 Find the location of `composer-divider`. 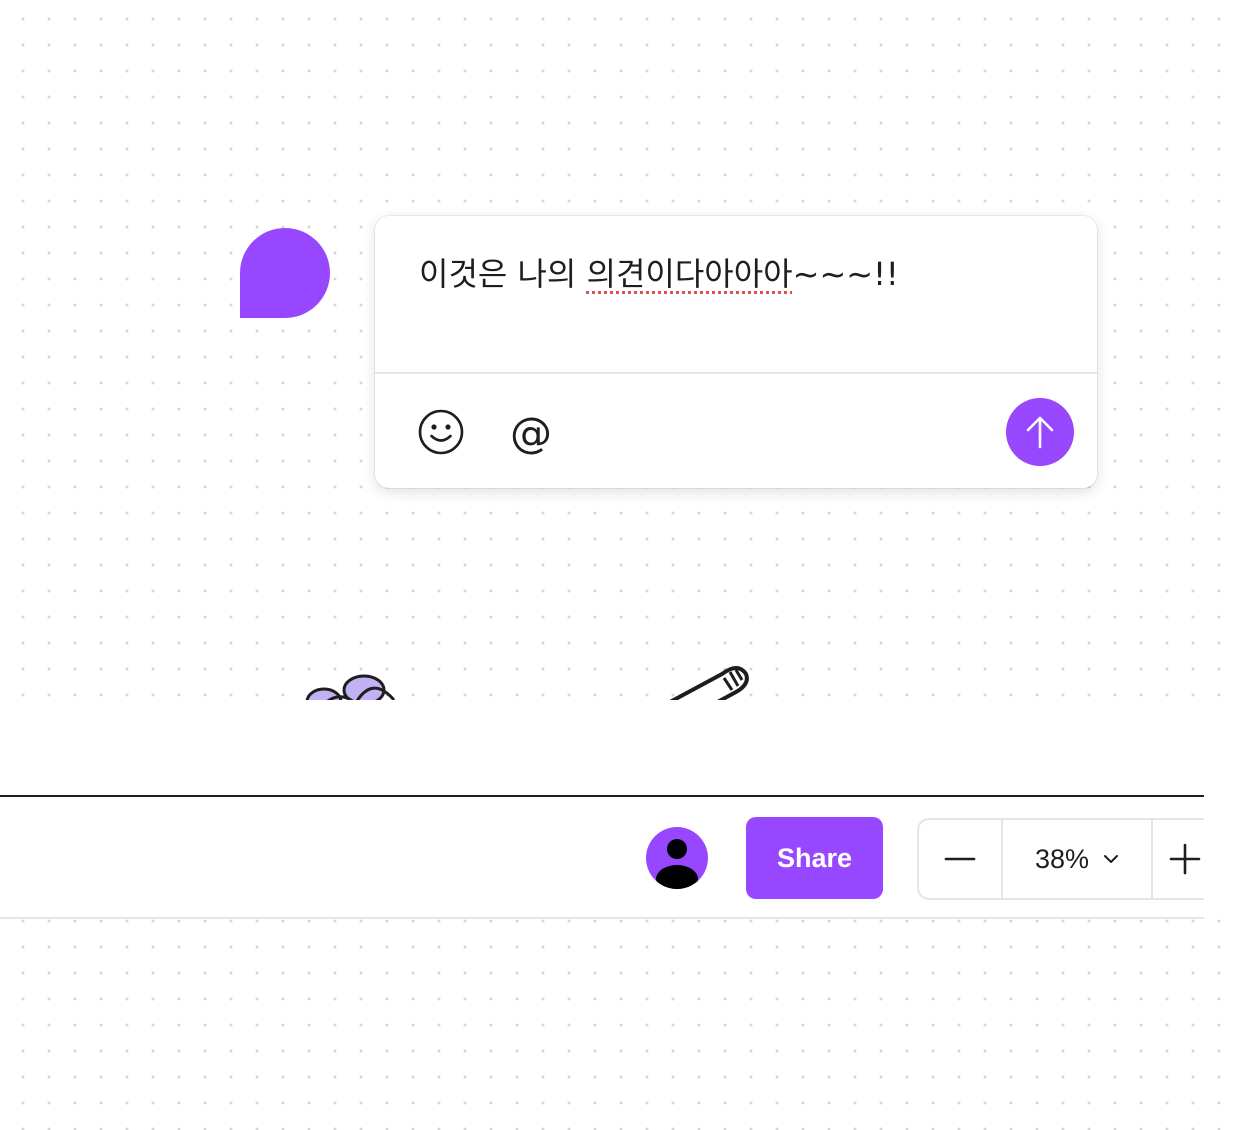

composer-divider is located at coordinates (736, 373).